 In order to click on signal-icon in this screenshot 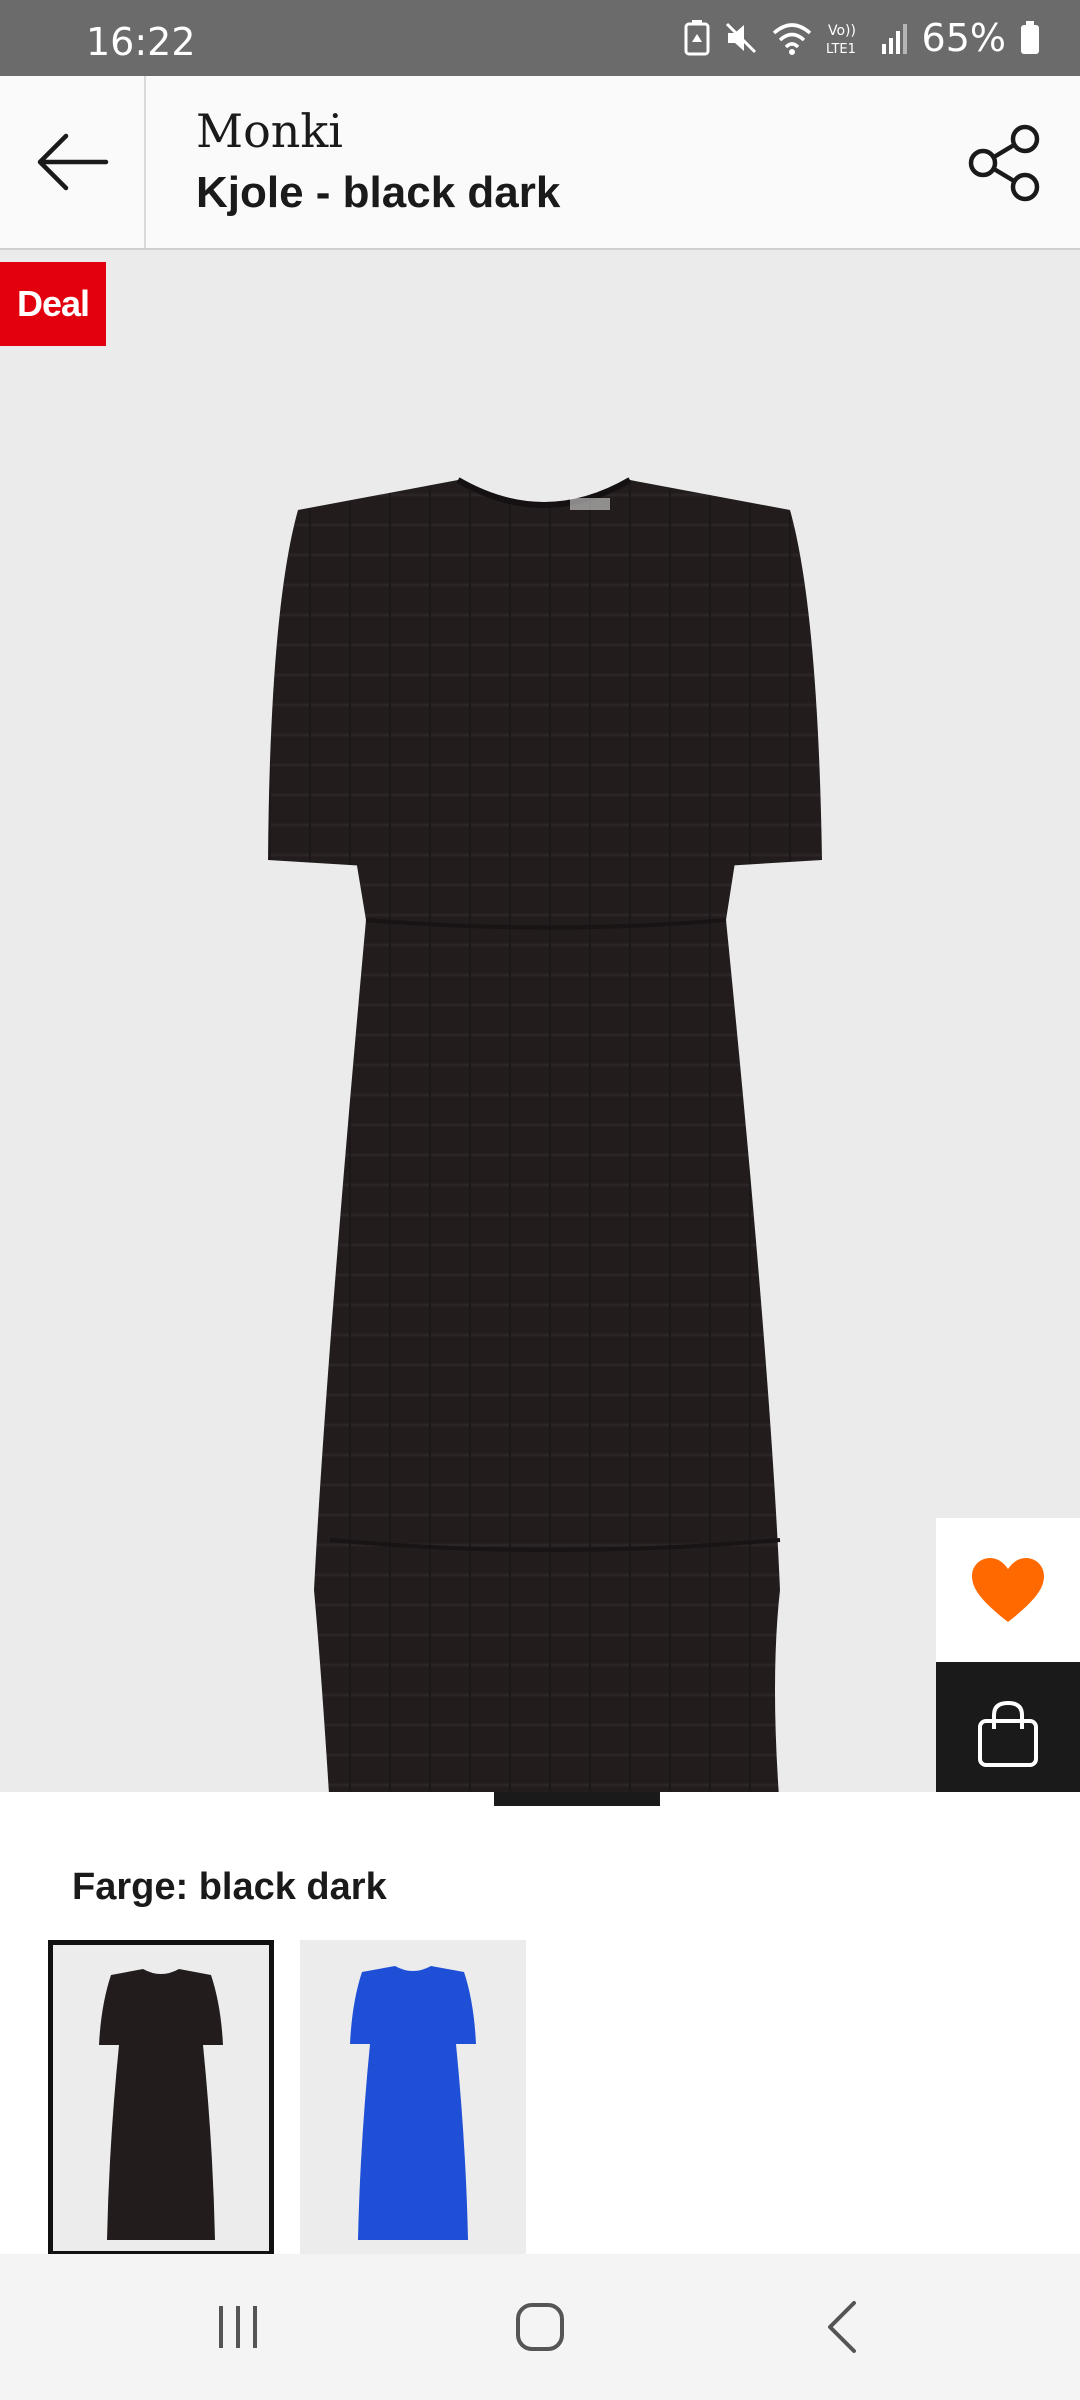, I will do `click(894, 38)`.